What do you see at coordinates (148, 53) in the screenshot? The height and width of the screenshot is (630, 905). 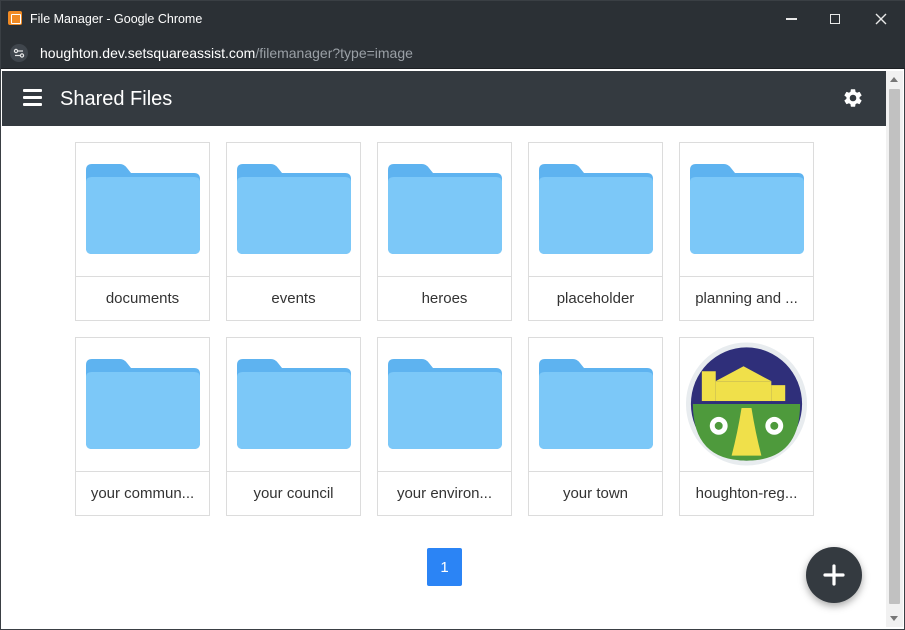 I see `url-host: houghton.dev.setsquareassist.com` at bounding box center [148, 53].